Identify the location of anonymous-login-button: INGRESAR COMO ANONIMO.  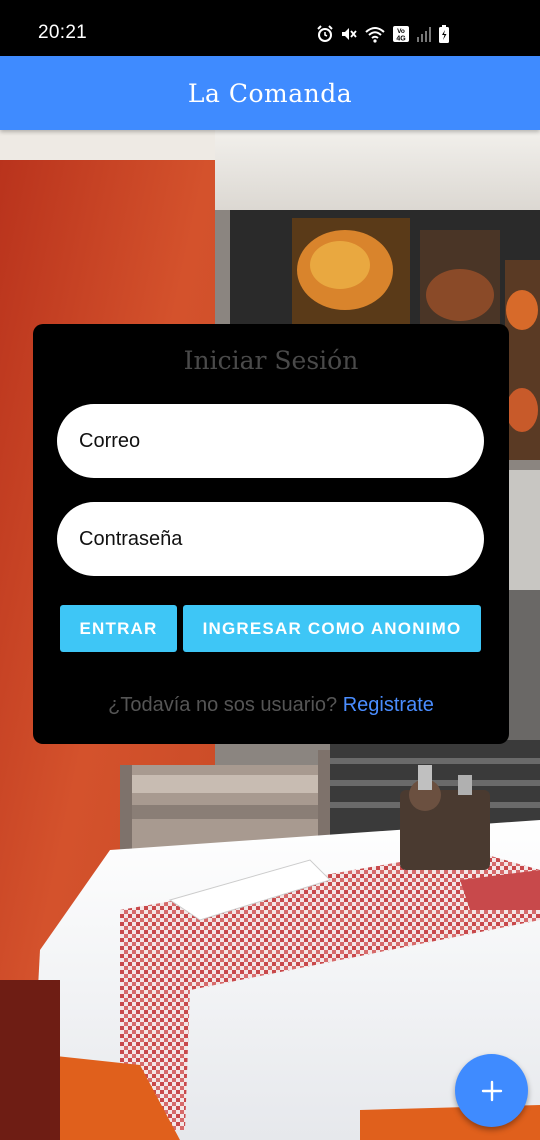
(332, 628).